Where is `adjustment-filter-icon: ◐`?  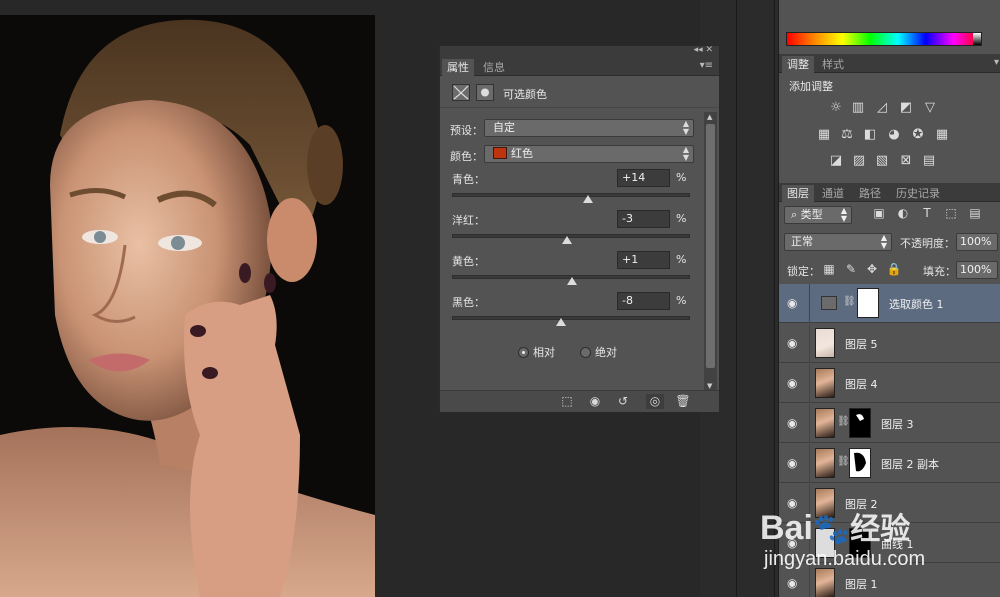 adjustment-filter-icon: ◐ is located at coordinates (903, 213).